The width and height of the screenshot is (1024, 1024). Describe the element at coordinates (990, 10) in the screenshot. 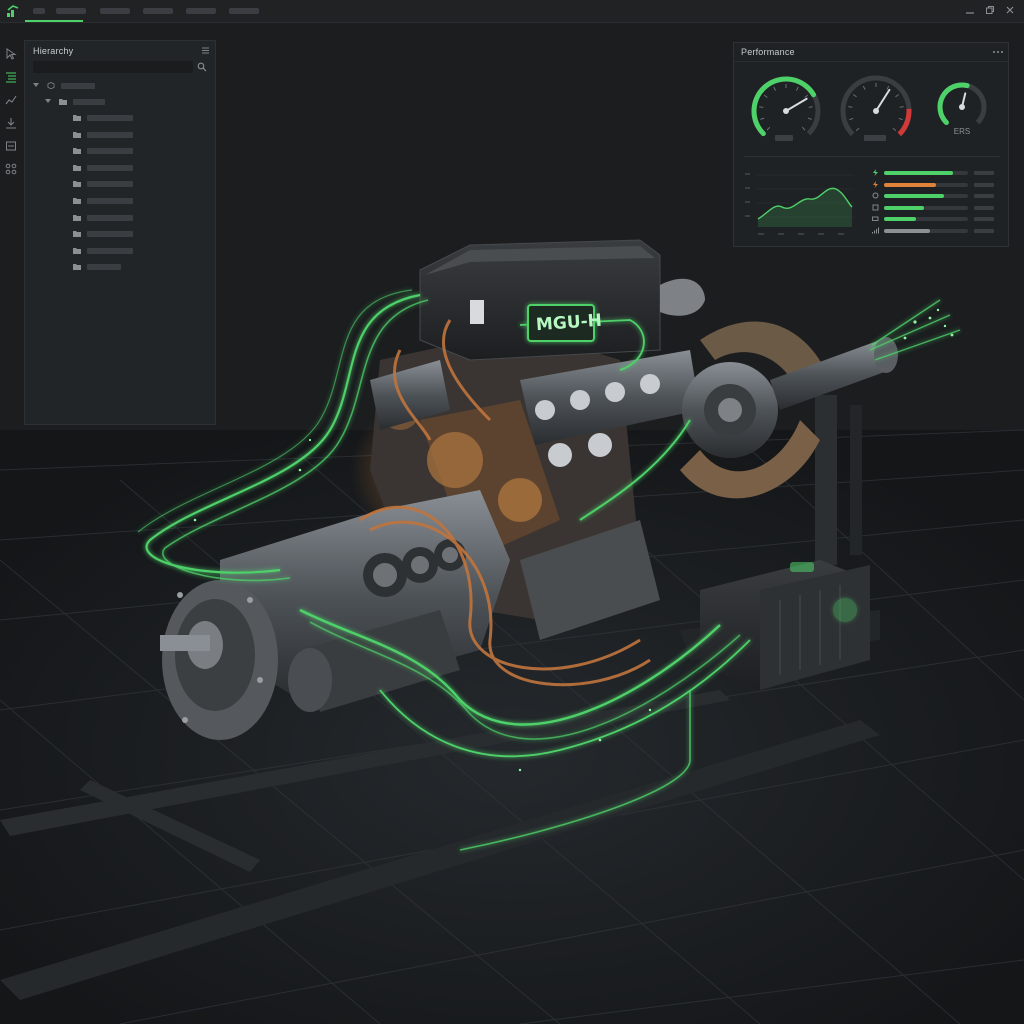

I see `restore-icon` at that location.